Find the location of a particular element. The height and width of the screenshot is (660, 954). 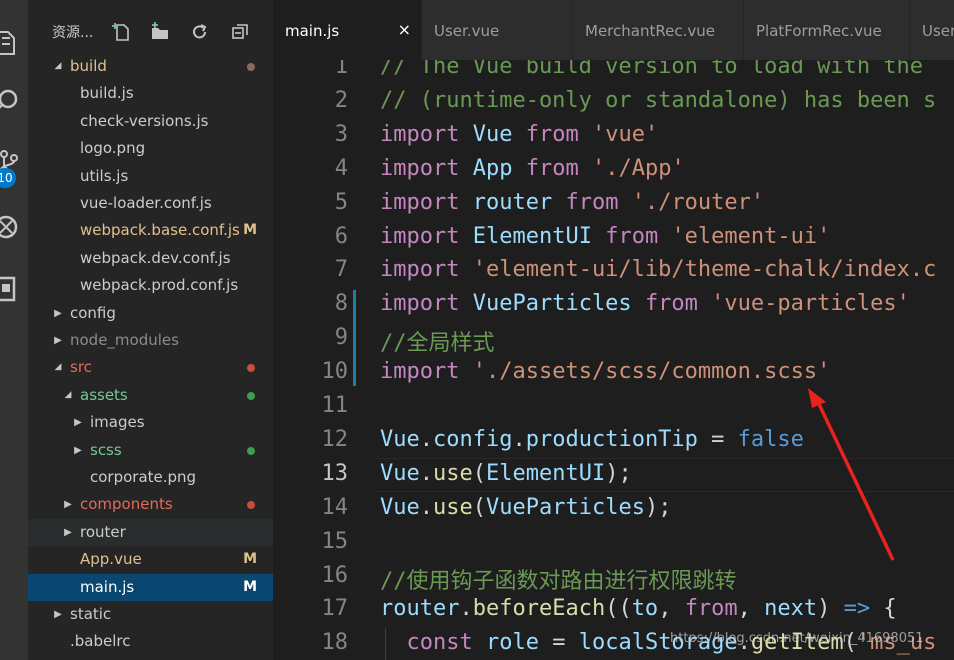

annotation-arrow is located at coordinates (851, 474).